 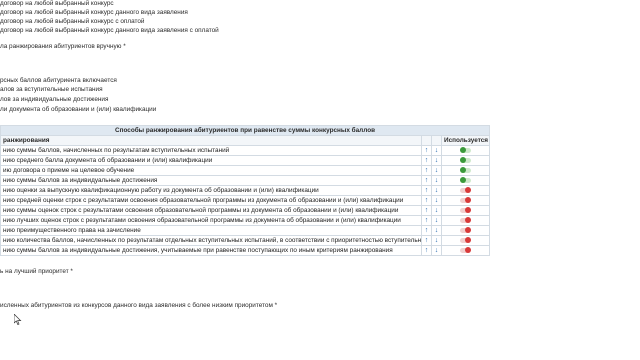 I want to click on ranking-method-text: ию договора о приеме на целевое обучение, so click(x=211, y=170).